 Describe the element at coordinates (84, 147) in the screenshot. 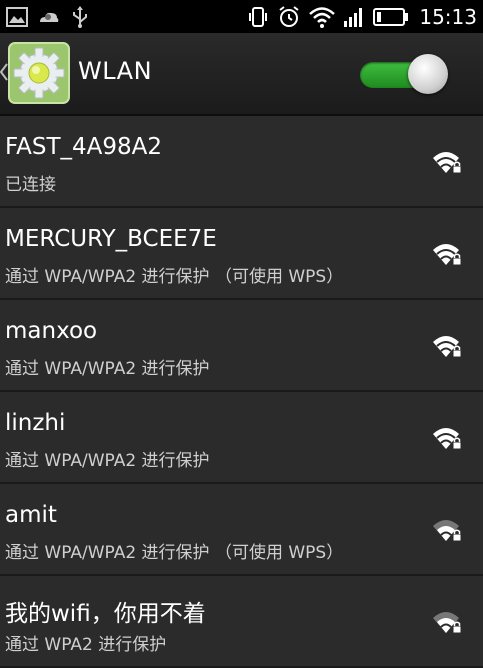

I see `network-ssid: FAST_4A98A2` at that location.